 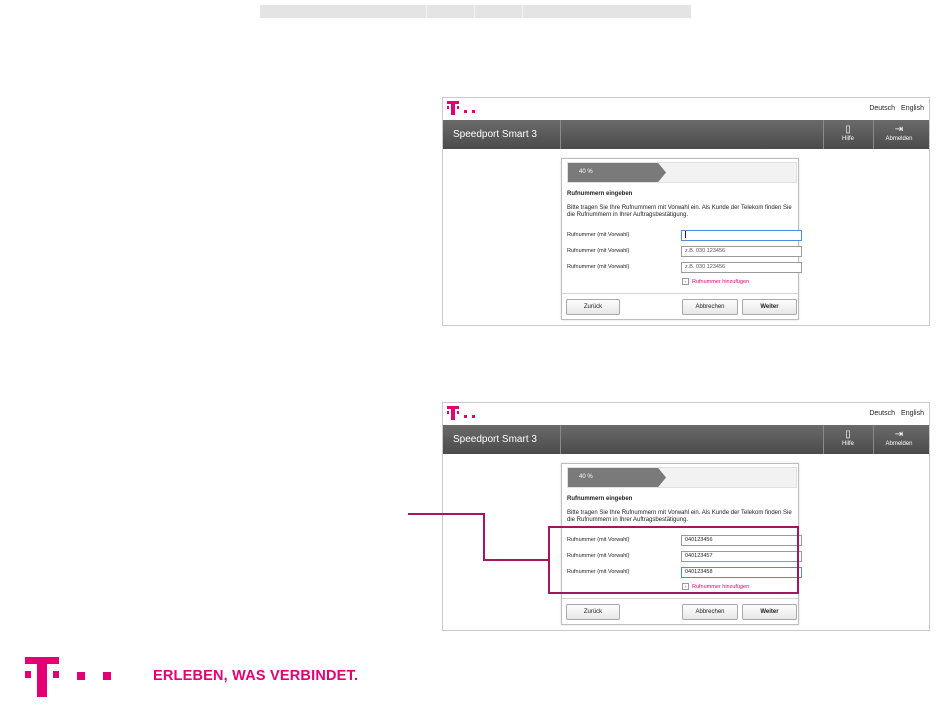 I want to click on phone-input-3: z.B. 030 123456, so click(x=741, y=267).